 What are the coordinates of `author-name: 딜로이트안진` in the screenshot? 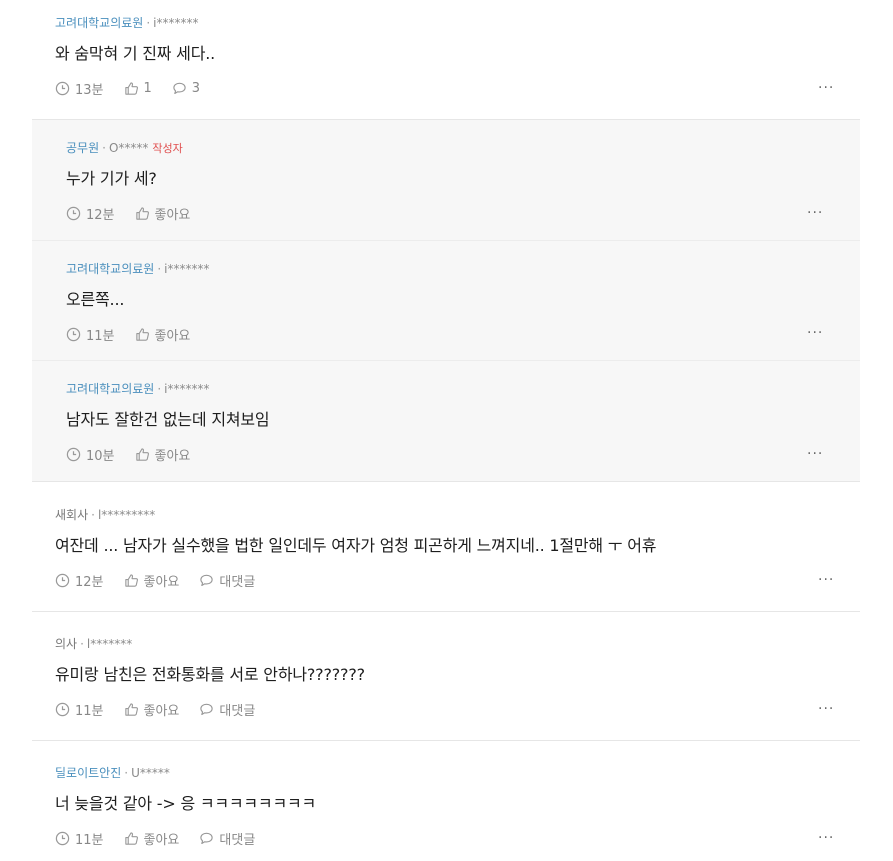 It's located at (88, 773).